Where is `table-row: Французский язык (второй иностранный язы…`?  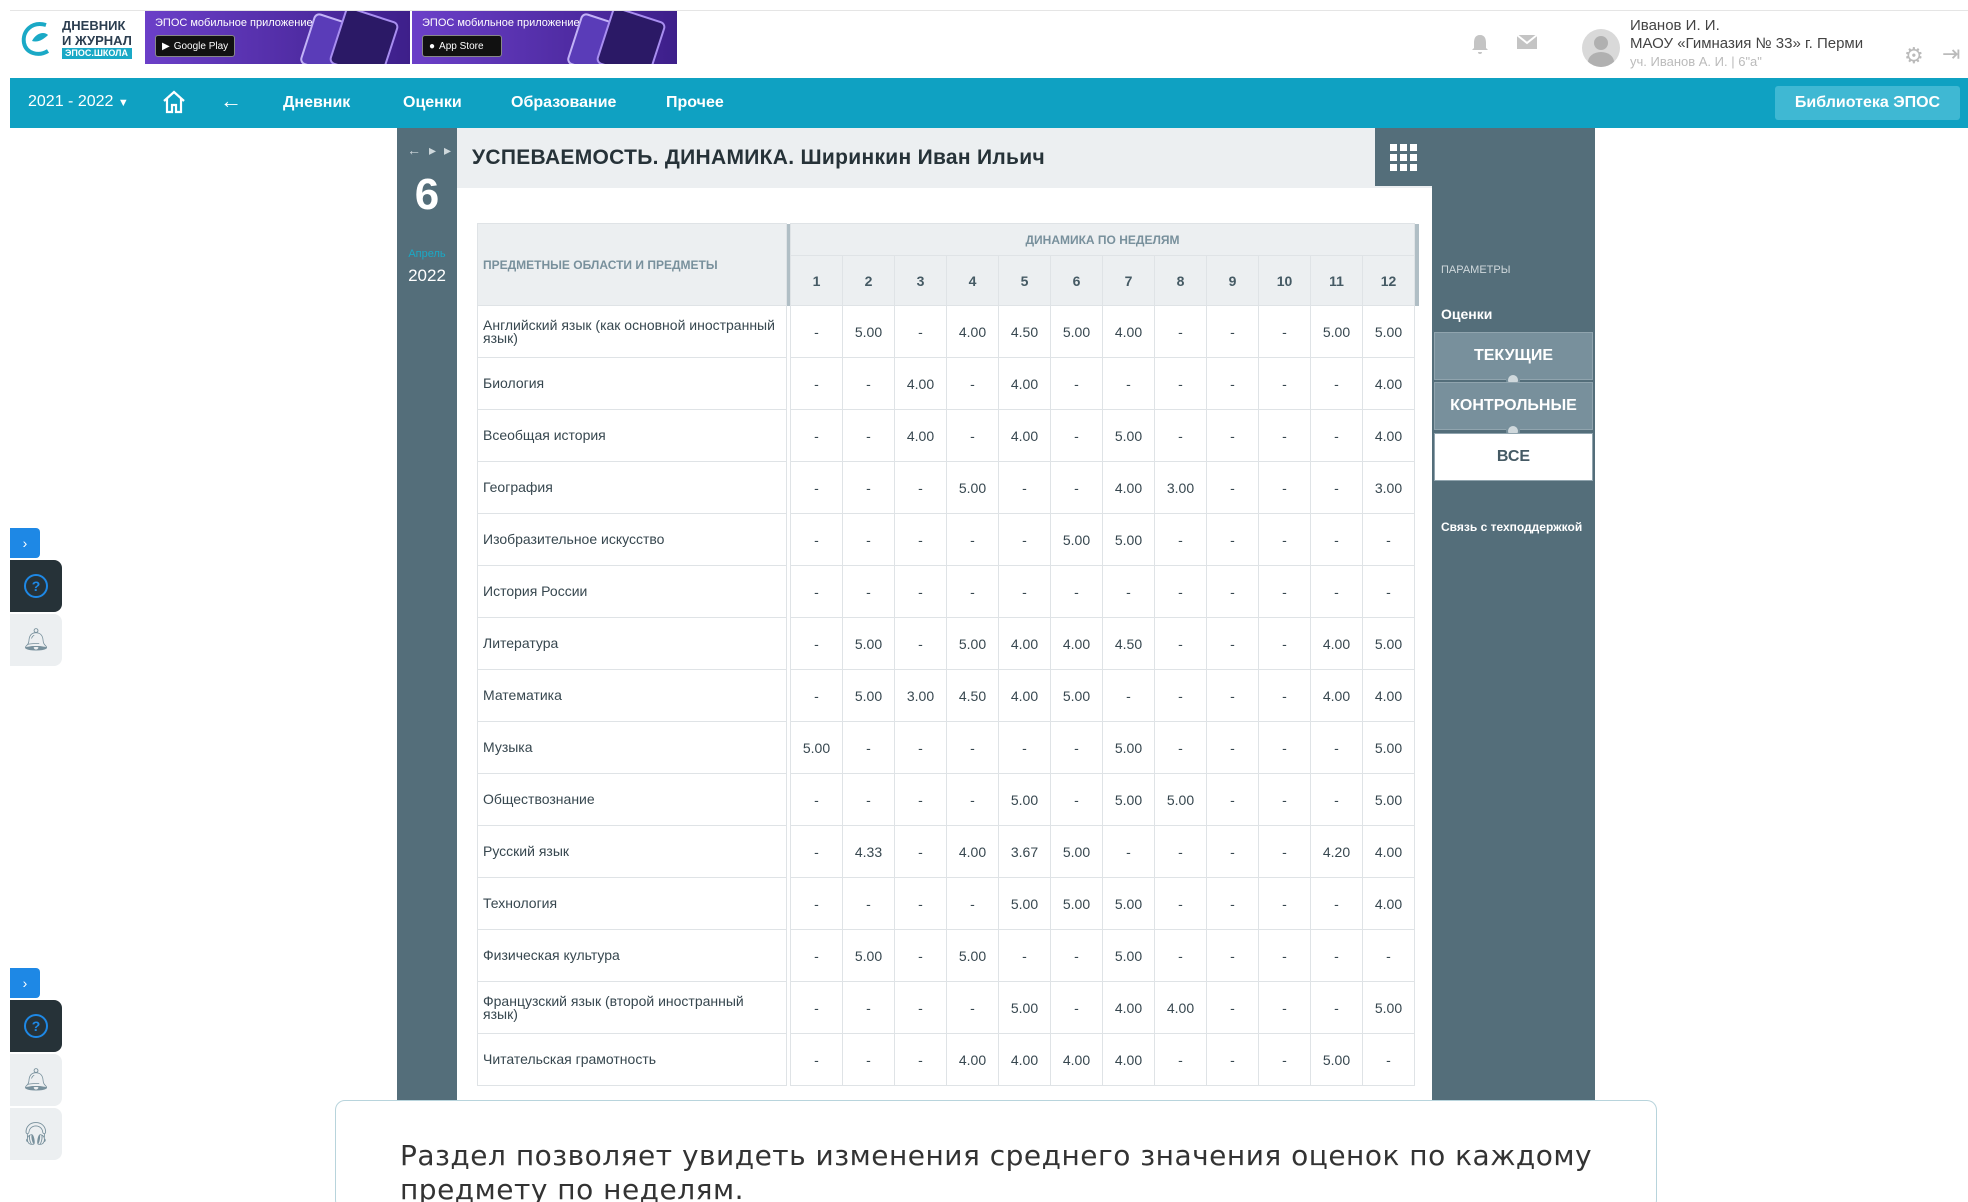
table-row: Французский язык (второй иностранный язы… is located at coordinates (948, 1007).